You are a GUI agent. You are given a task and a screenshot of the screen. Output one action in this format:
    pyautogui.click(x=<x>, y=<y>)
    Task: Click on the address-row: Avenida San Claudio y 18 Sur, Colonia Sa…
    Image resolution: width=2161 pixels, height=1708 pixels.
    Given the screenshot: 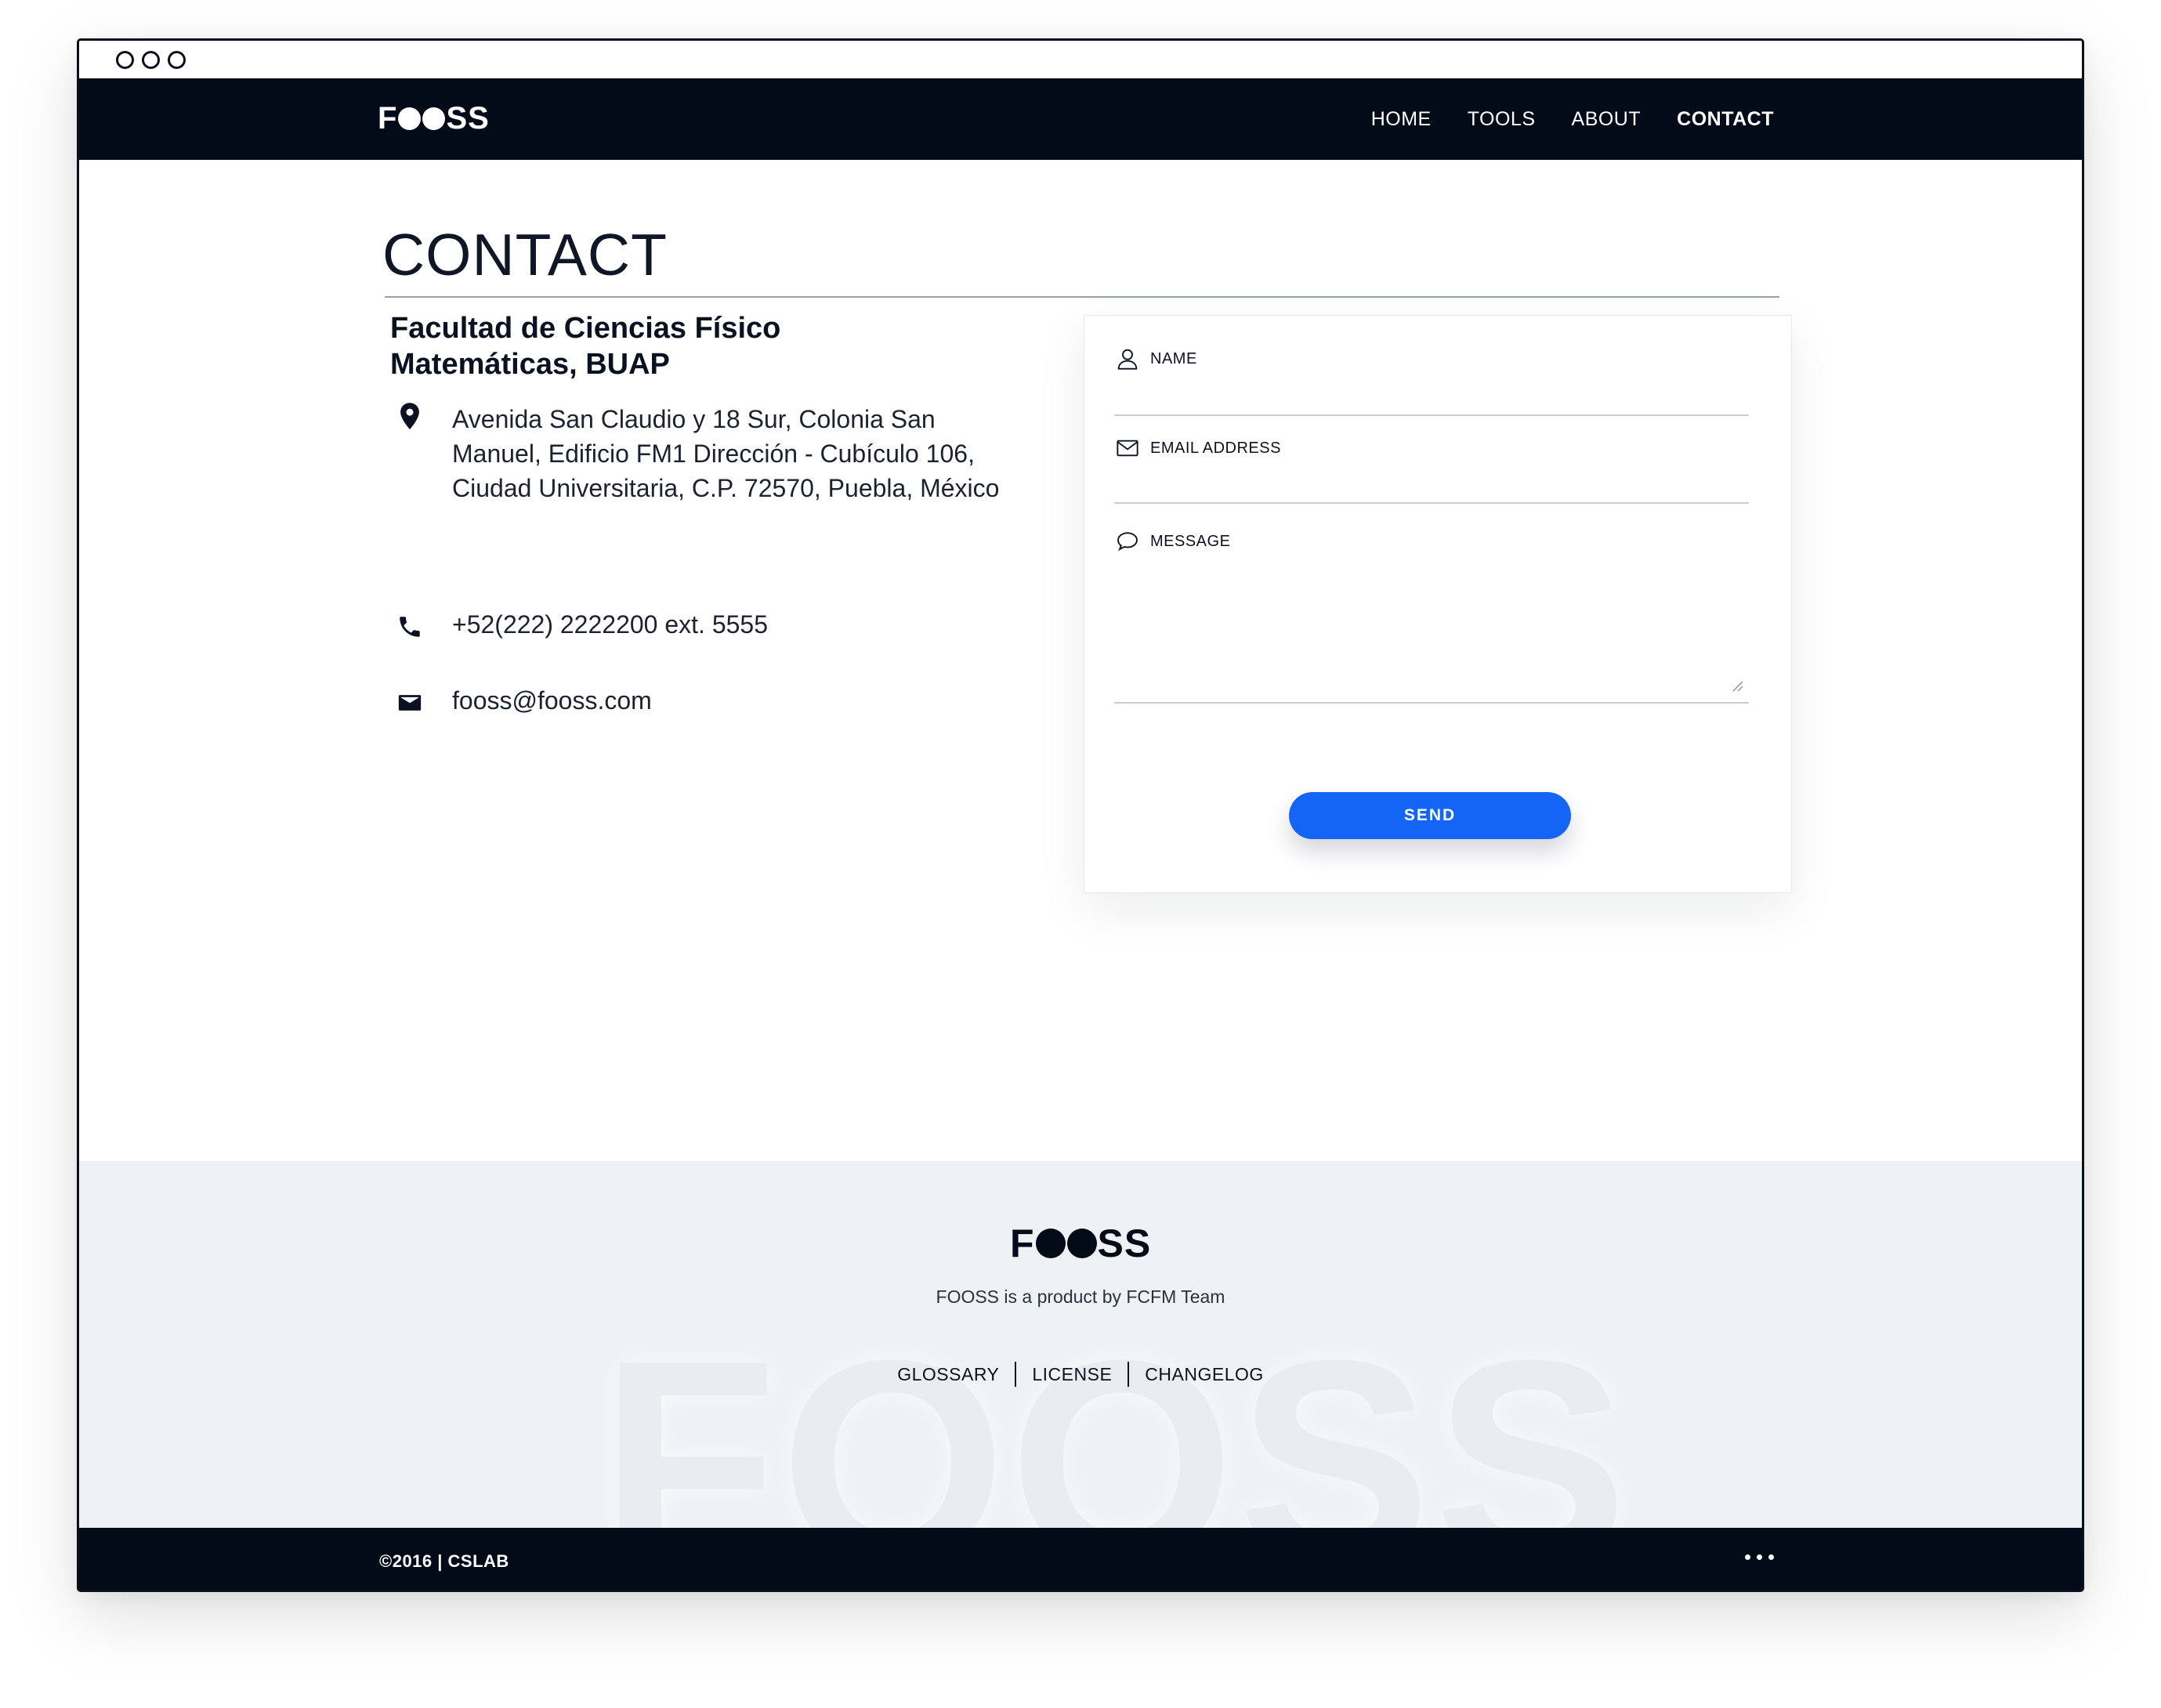 What is the action you would take?
    pyautogui.click(x=700, y=453)
    